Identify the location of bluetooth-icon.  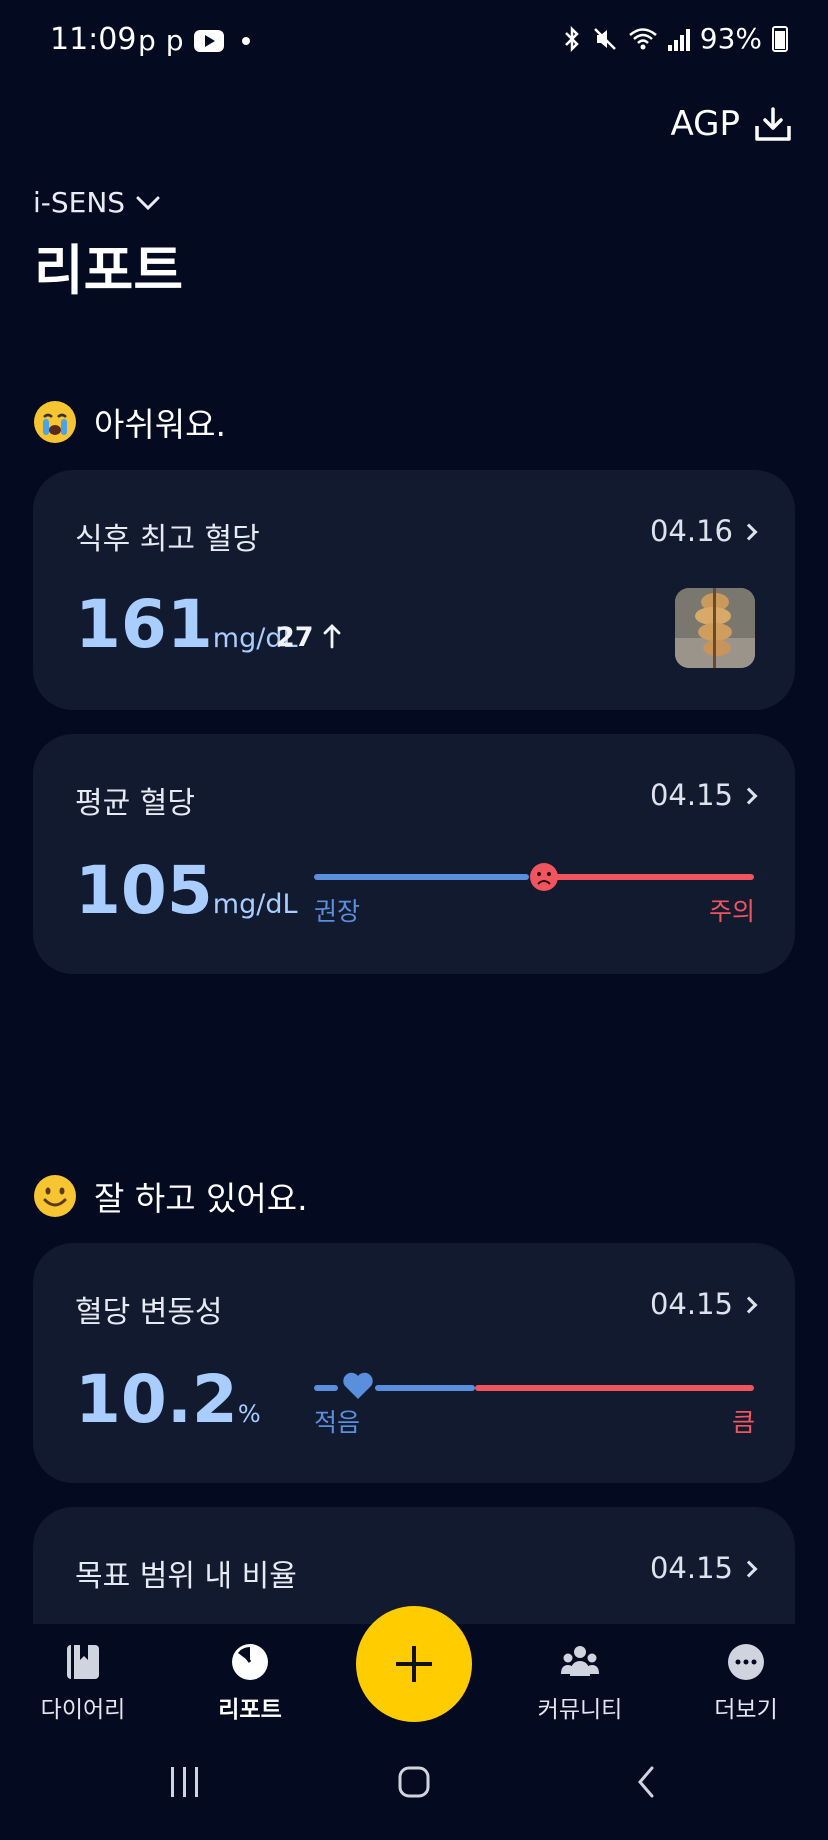
(571, 38).